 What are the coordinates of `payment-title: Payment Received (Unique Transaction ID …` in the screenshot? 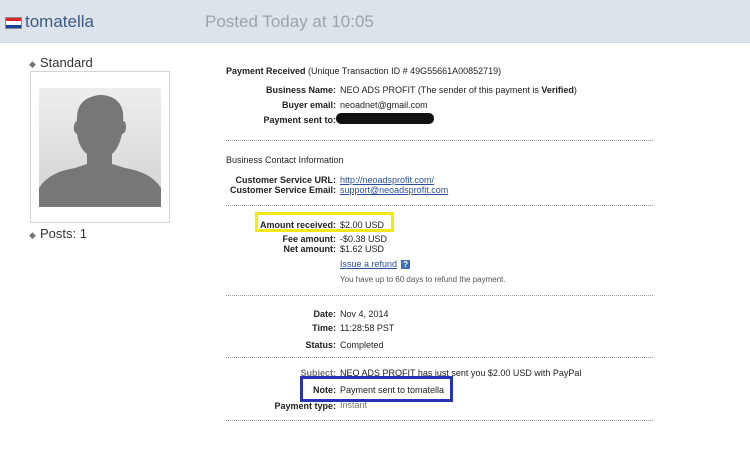 It's located at (363, 71).